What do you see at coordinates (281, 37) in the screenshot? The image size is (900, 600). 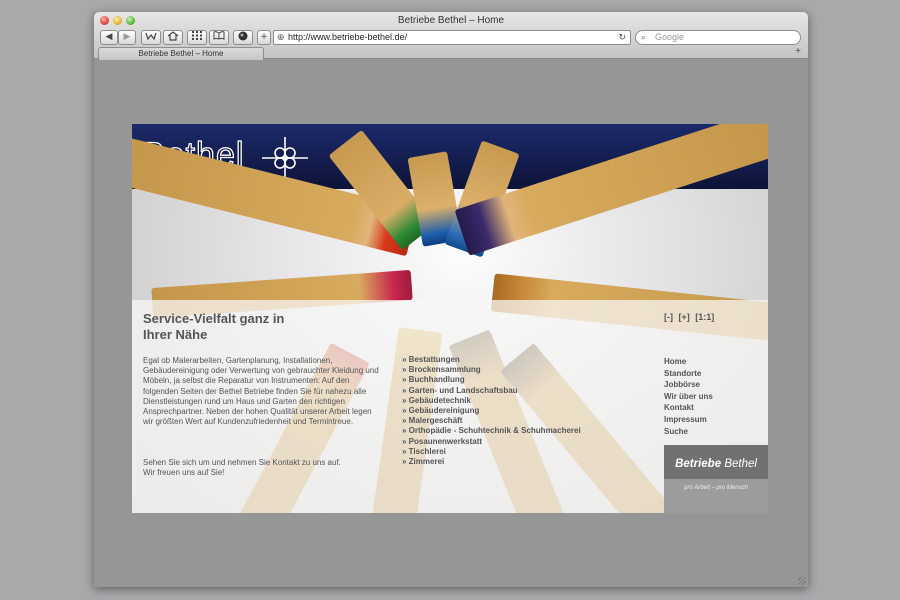 I see `globe-icon: ⊕` at bounding box center [281, 37].